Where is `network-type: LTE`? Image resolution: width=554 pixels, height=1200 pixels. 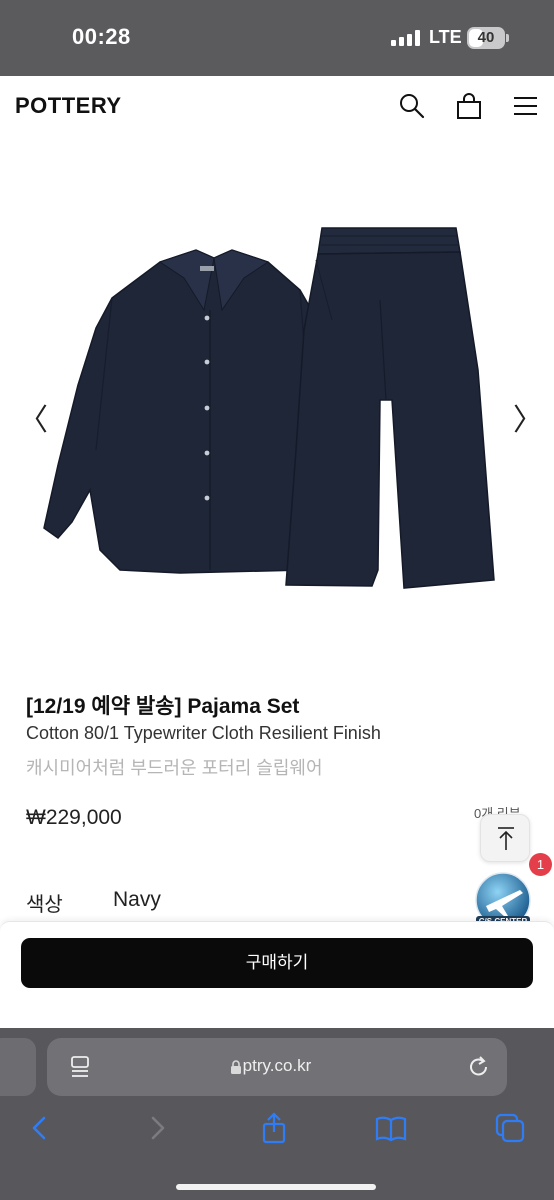
network-type: LTE is located at coordinates (445, 37).